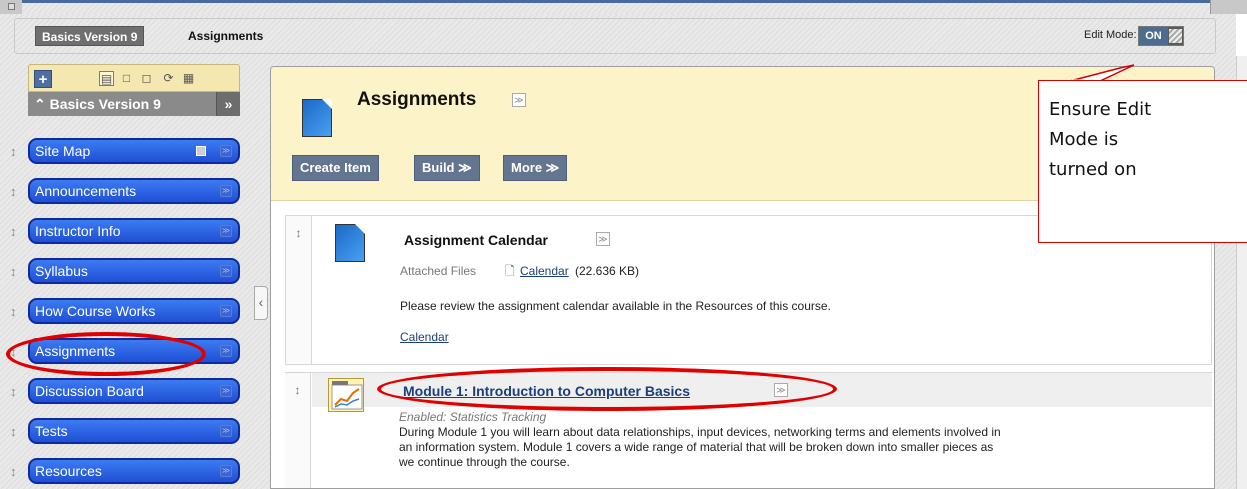 Image resolution: width=1247 pixels, height=489 pixels. Describe the element at coordinates (1093, 169) in the screenshot. I see `callout-line-3: turned on` at that location.